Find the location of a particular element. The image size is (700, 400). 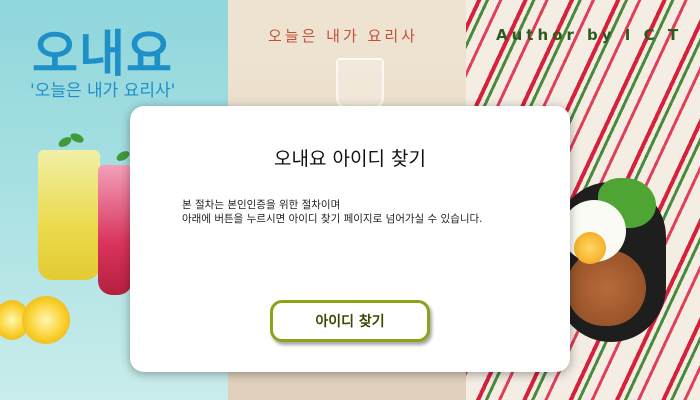

berry-drink-decoration is located at coordinates (115, 230).